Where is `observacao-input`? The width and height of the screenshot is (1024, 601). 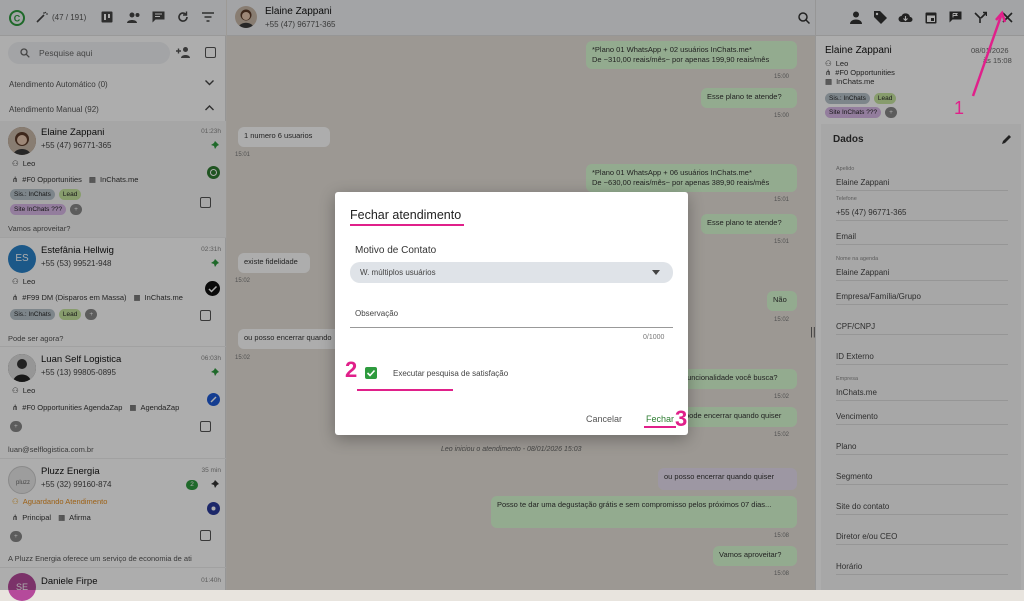 observacao-input is located at coordinates (511, 314).